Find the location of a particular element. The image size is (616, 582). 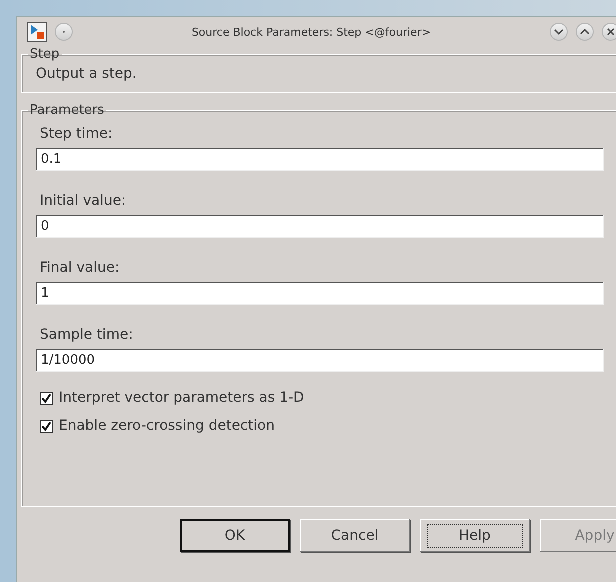

close-button is located at coordinates (609, 32).